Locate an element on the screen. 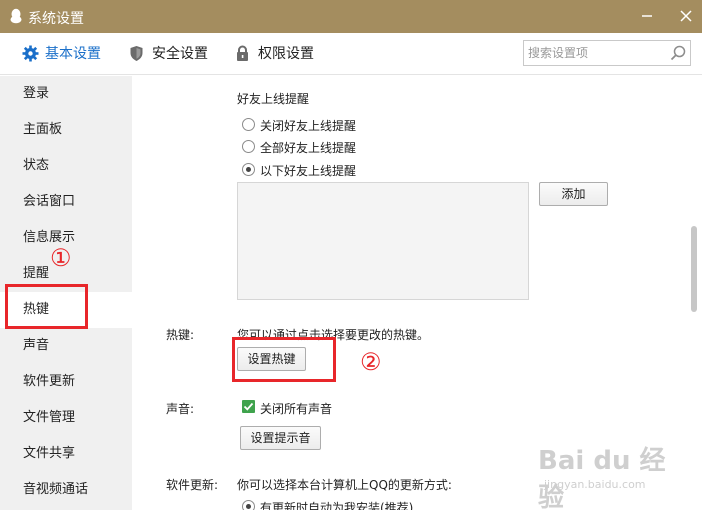 The height and width of the screenshot is (510, 702). sidebar-item-file-management: 文件管理 is located at coordinates (66, 418).